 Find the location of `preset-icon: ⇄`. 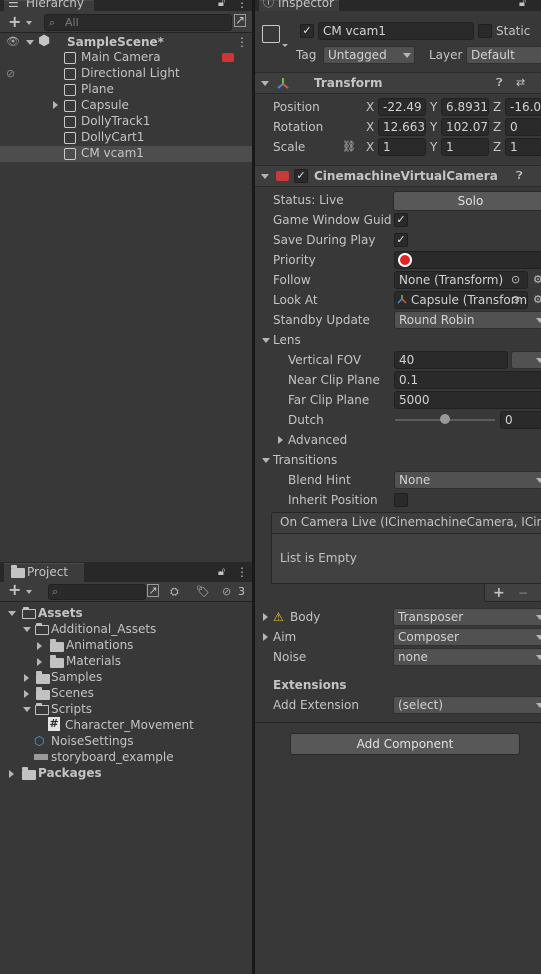

preset-icon: ⇄ is located at coordinates (520, 83).